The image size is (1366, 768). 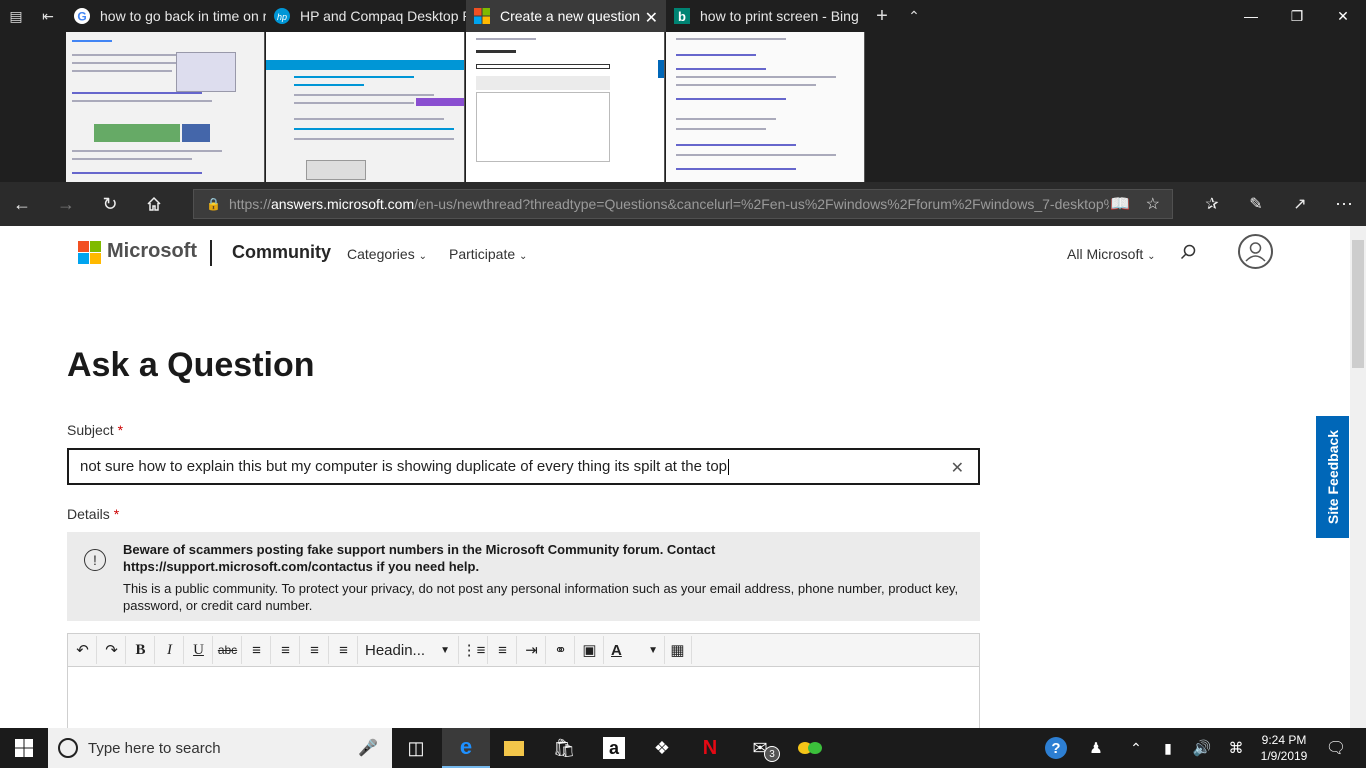 What do you see at coordinates (170, 650) in the screenshot?
I see `italic-icon: I` at bounding box center [170, 650].